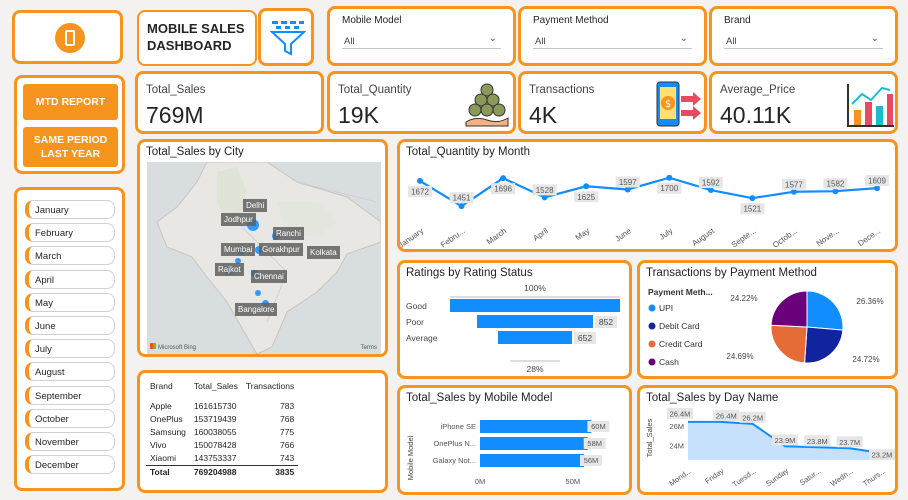  What do you see at coordinates (70, 418) in the screenshot?
I see `month-item: October` at bounding box center [70, 418].